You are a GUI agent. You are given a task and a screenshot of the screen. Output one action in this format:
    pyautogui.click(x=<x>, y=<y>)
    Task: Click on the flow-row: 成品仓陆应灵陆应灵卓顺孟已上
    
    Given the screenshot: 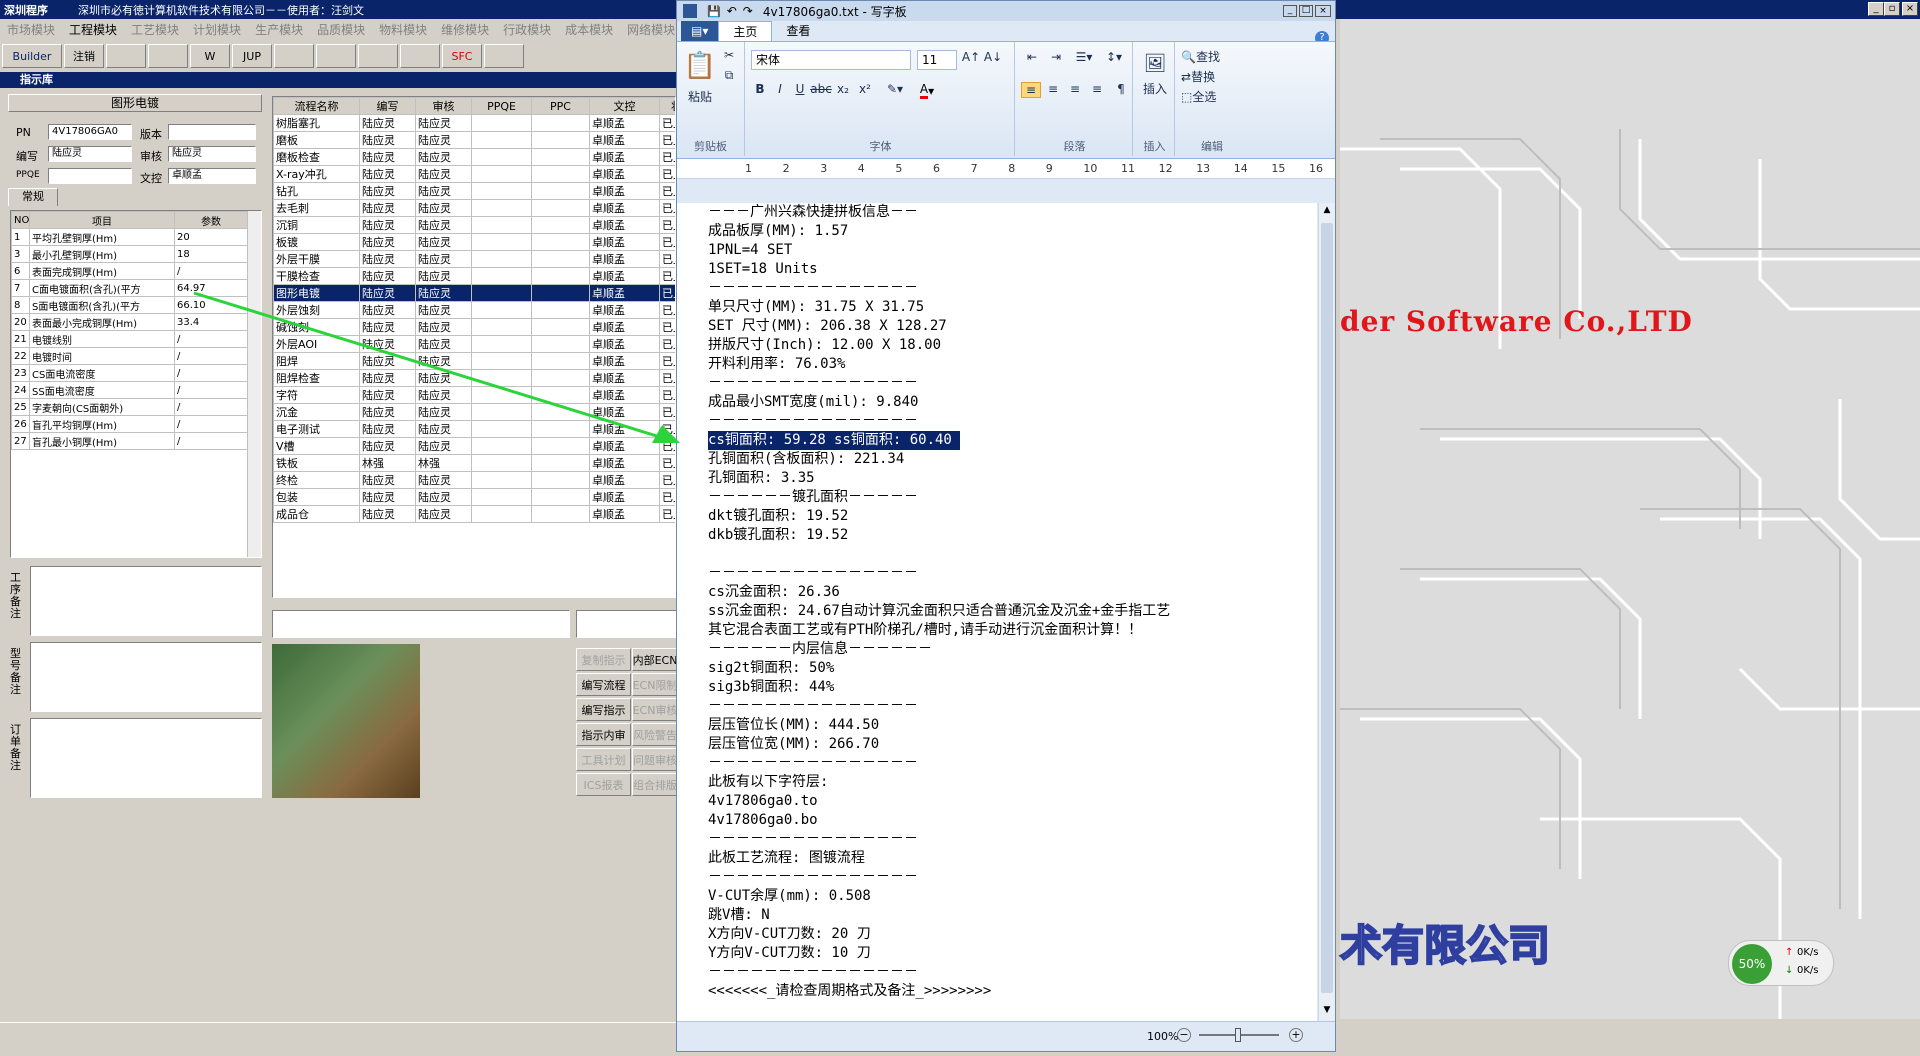 What is the action you would take?
    pyautogui.click(x=474, y=514)
    